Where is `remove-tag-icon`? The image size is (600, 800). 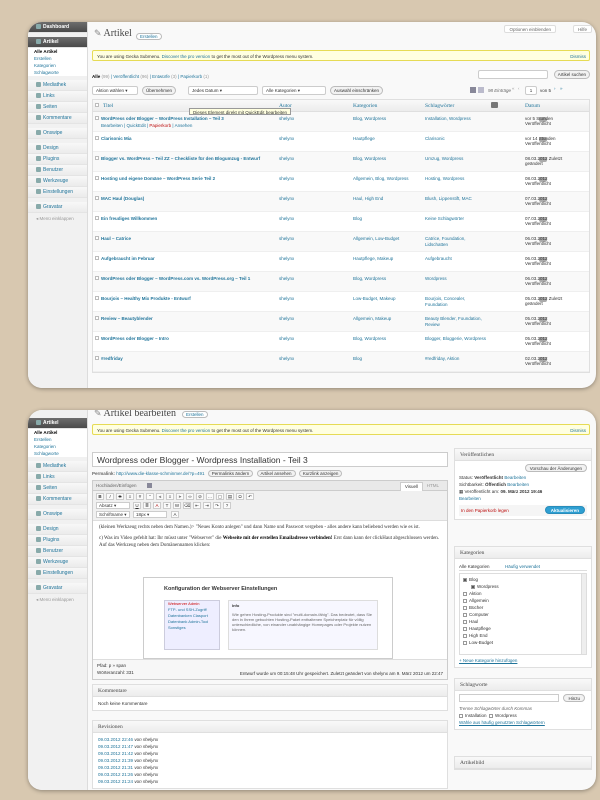 remove-tag-icon is located at coordinates (461, 715).